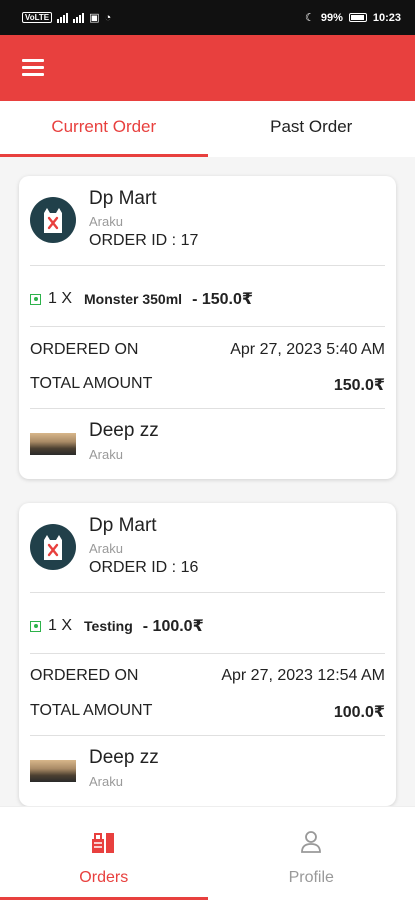 The image size is (415, 900). What do you see at coordinates (133, 299) in the screenshot?
I see `item-name: Monster 350ml` at bounding box center [133, 299].